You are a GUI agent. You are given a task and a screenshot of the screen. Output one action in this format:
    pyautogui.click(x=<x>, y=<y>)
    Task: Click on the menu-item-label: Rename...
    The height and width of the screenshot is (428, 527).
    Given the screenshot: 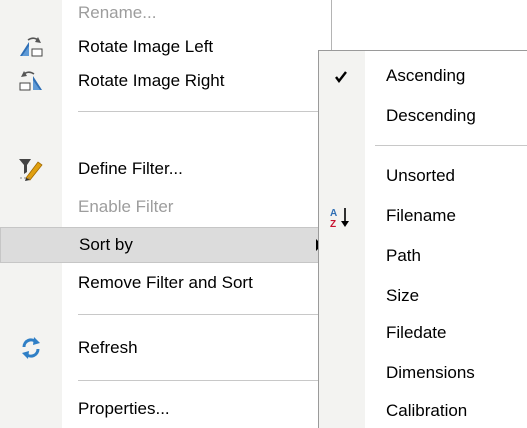 What is the action you would take?
    pyautogui.click(x=117, y=12)
    